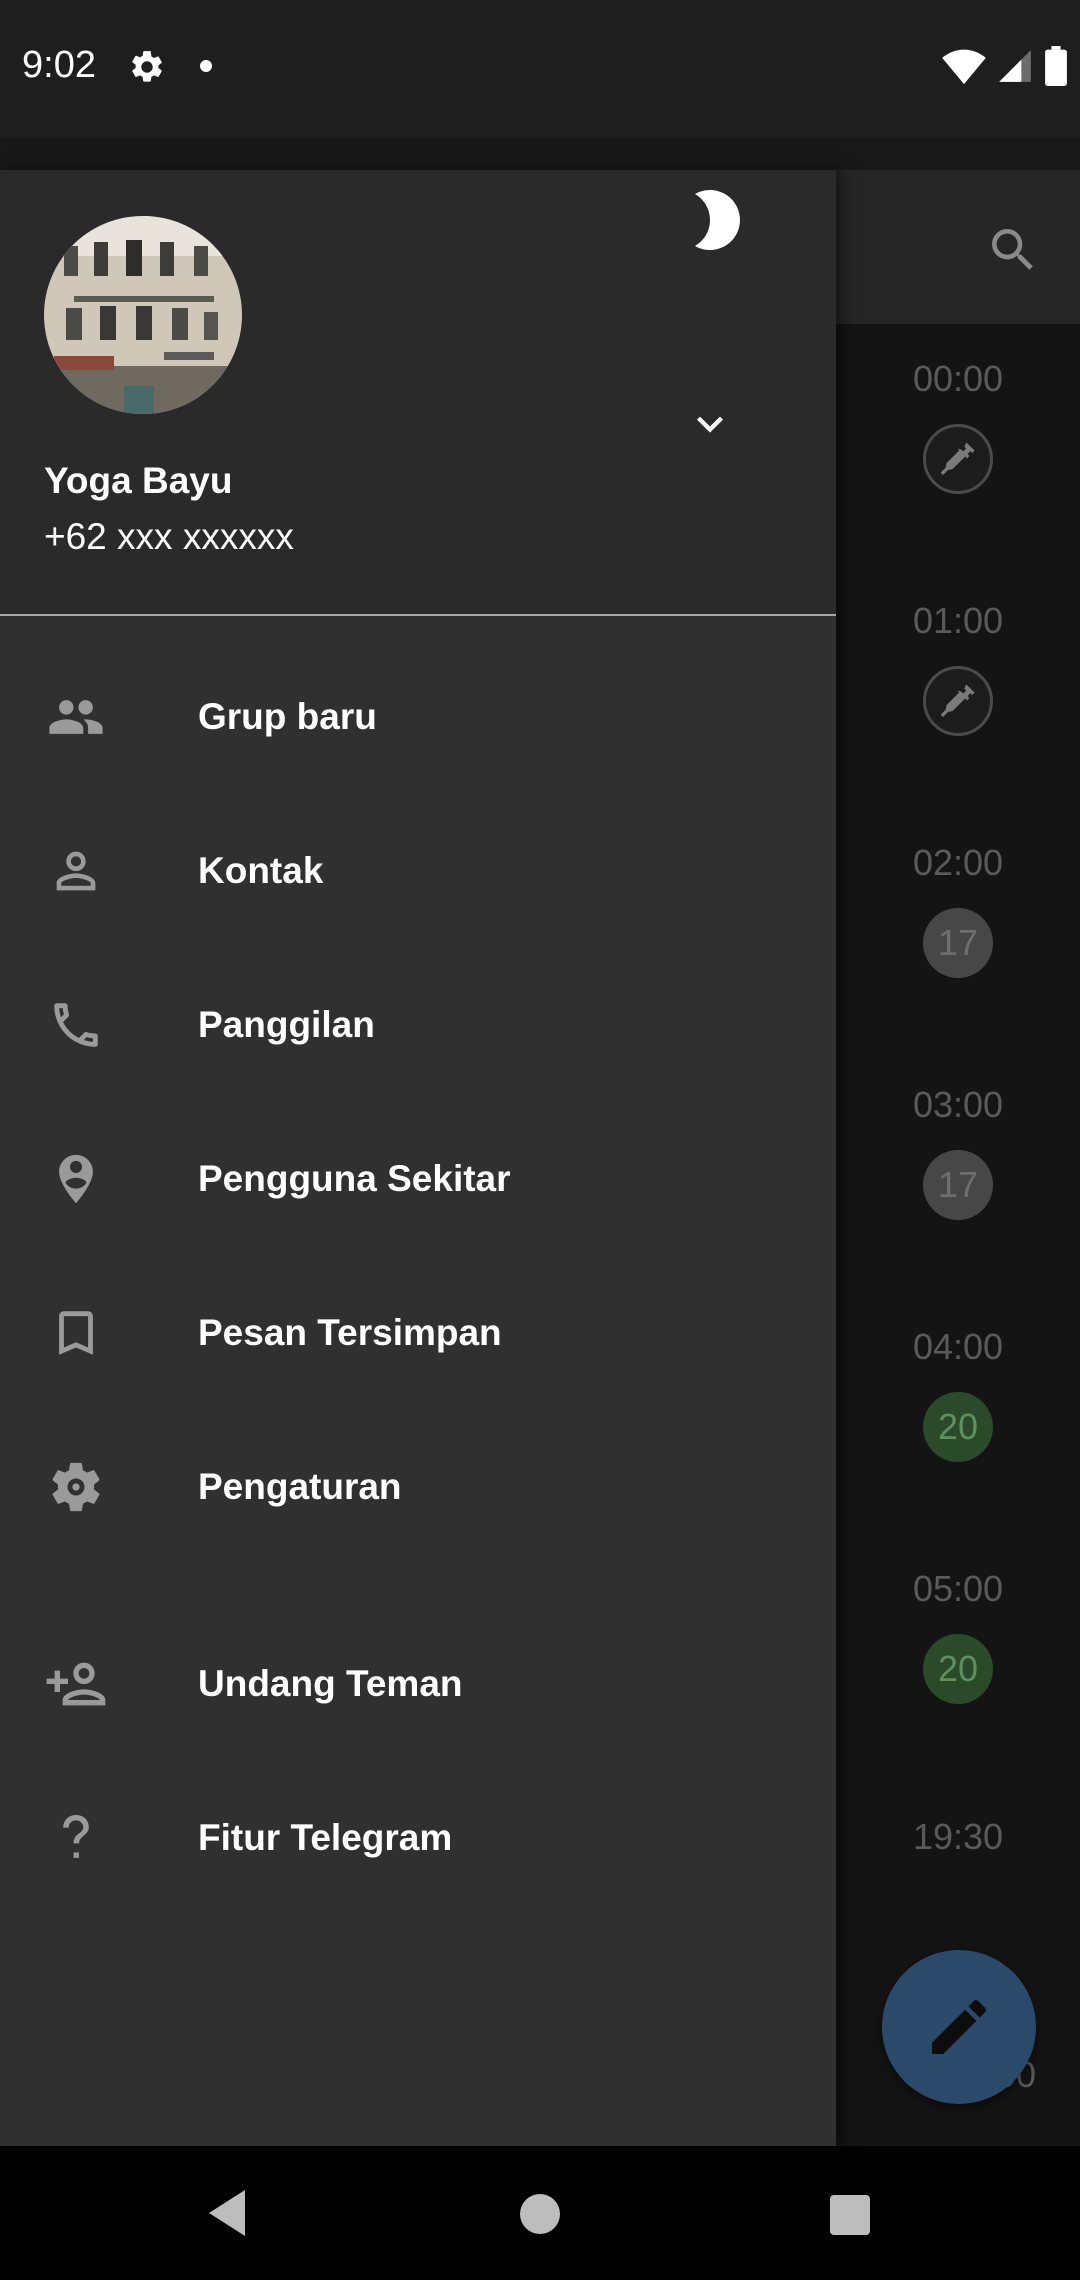 Image resolution: width=1080 pixels, height=2280 pixels. What do you see at coordinates (147, 66) in the screenshot?
I see `settings-status-icon` at bounding box center [147, 66].